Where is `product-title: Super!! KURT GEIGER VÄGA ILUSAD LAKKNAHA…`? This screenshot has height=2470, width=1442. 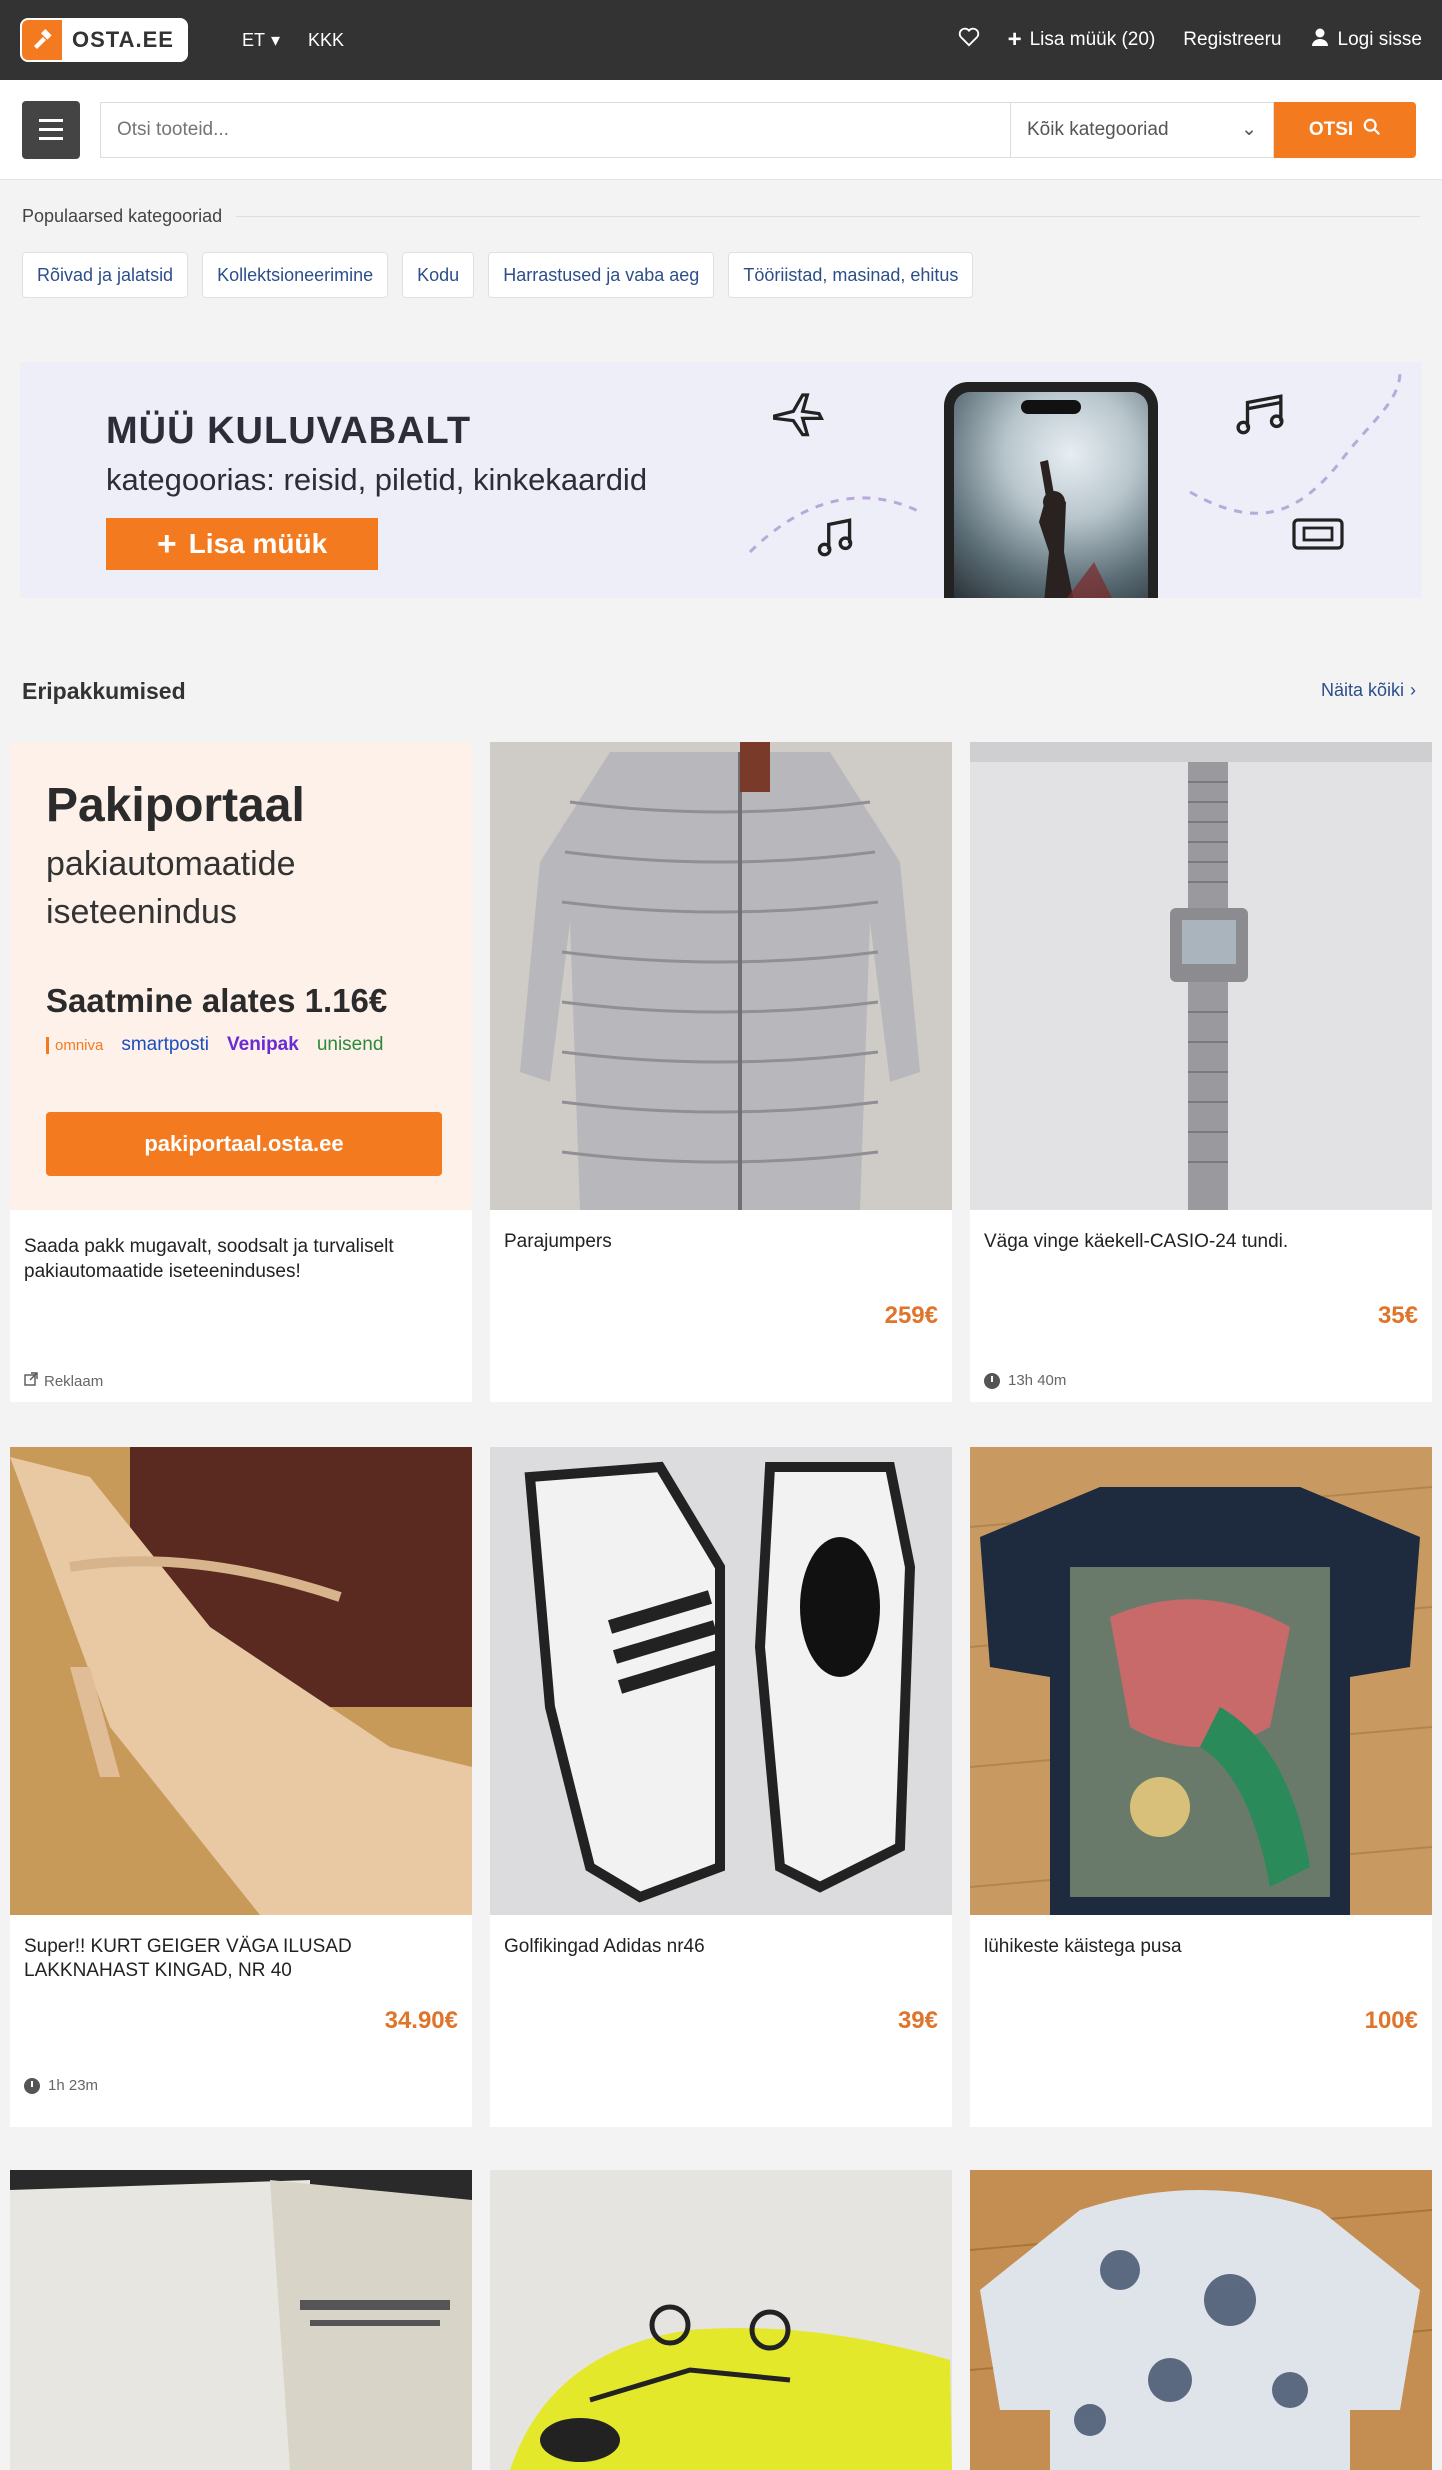
product-title: Super!! KURT GEIGER VÄGA ILUSAD LAKKNAHA… is located at coordinates (241, 1959).